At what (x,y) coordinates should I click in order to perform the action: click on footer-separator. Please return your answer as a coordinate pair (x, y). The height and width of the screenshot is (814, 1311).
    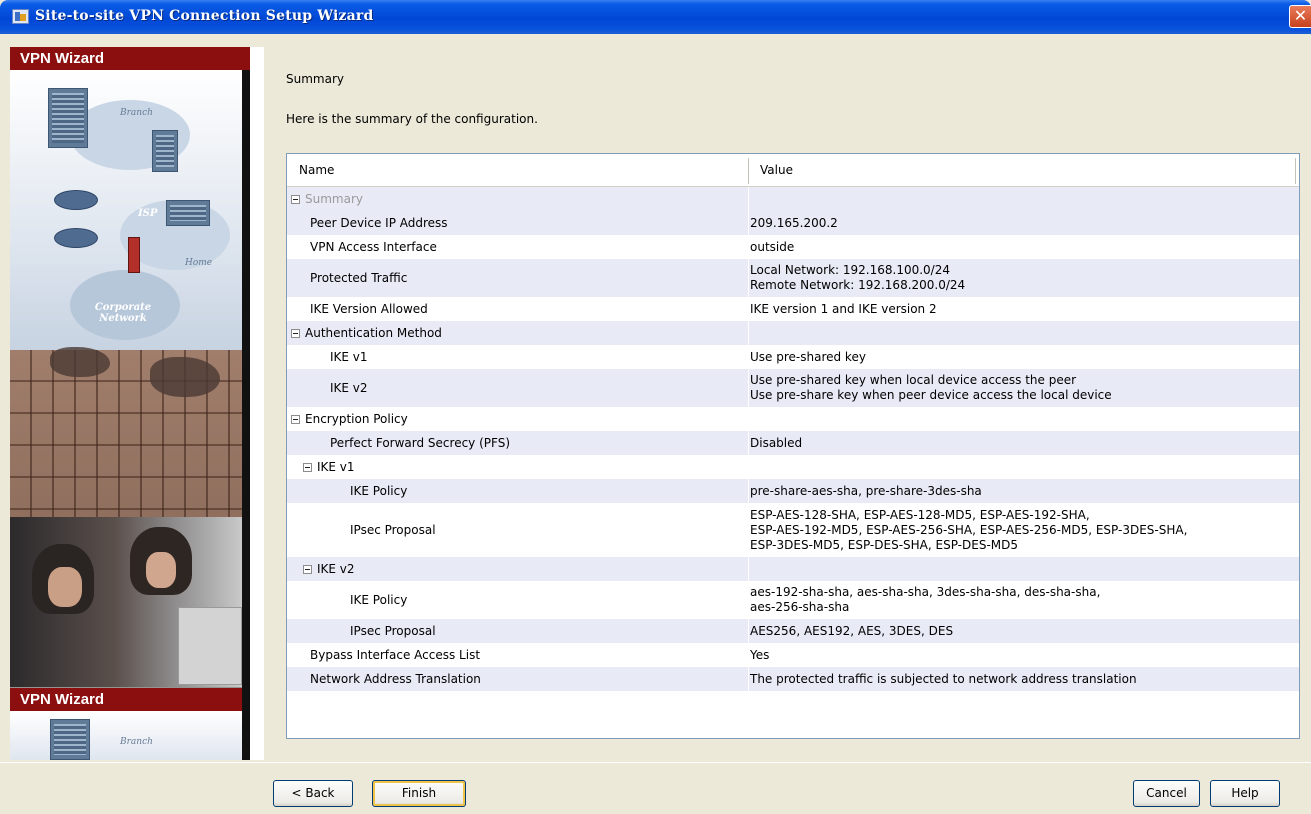
    Looking at the image, I should click on (655, 762).